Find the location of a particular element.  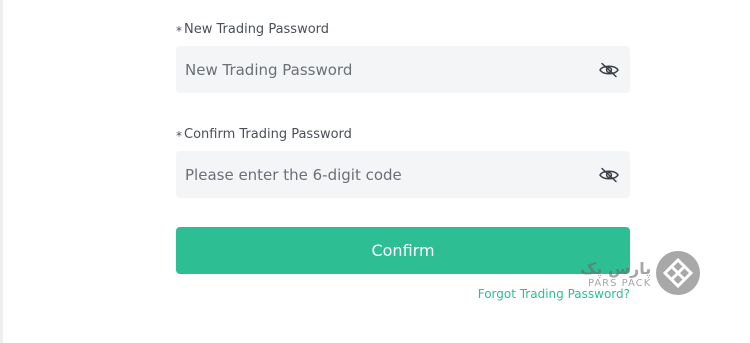

confirm-password-label: * Confirm Trading Password is located at coordinates (264, 135).